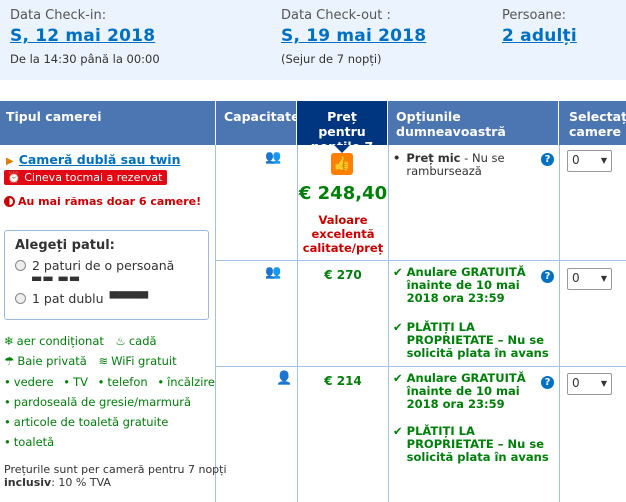 This screenshot has width=626, height=502. Describe the element at coordinates (91, 422) in the screenshot. I see `amenity-toiletries-text: articole de toaletă gratuite` at that location.